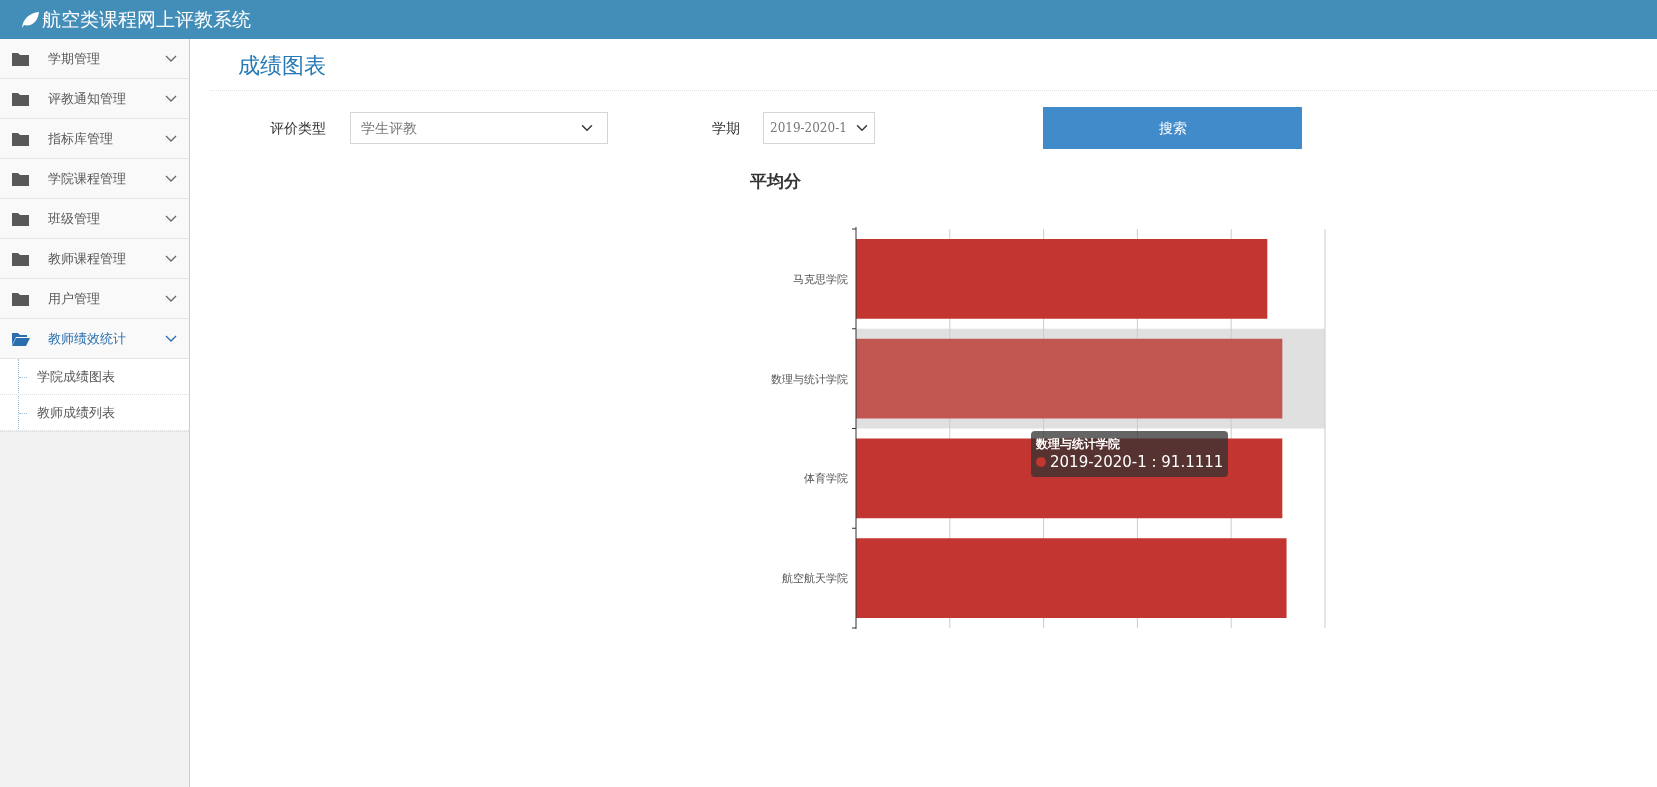 The image size is (1657, 787). I want to click on search-button: 搜索, so click(1172, 128).